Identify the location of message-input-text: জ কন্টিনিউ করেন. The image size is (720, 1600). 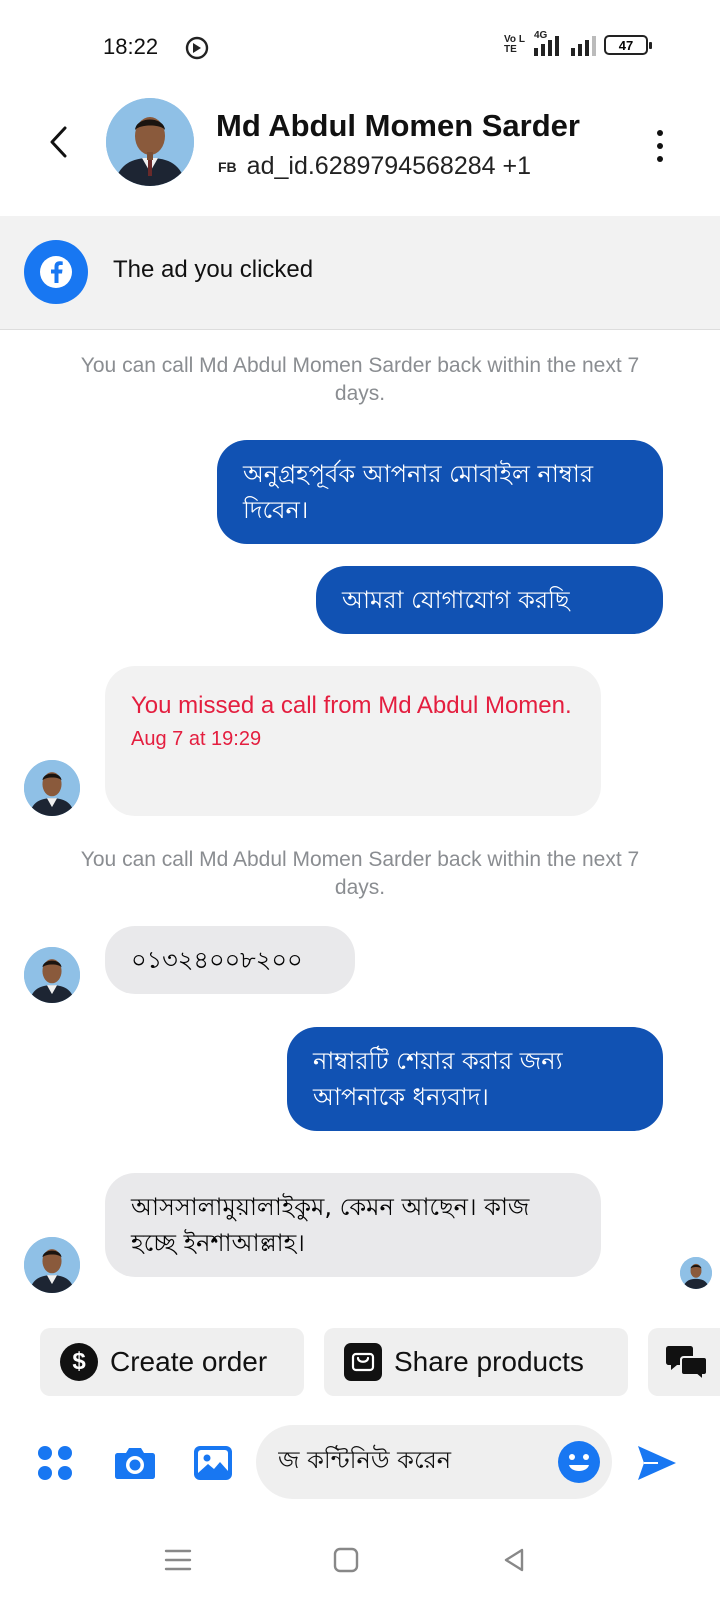
(365, 1460).